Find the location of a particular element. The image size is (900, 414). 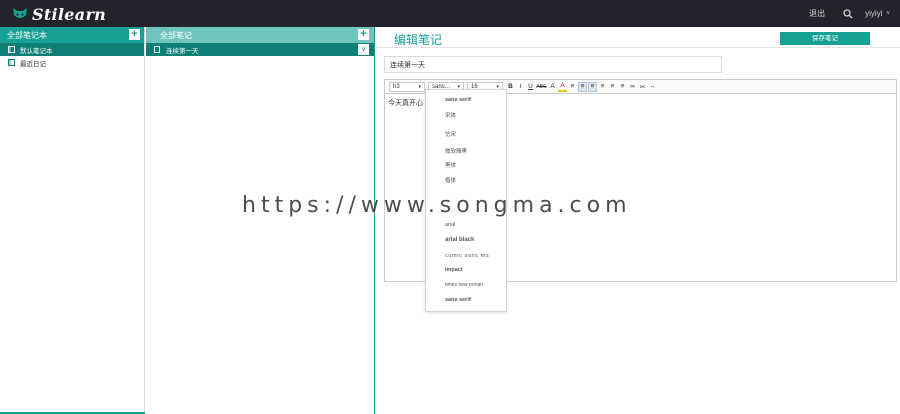

app-logo: Stilearn is located at coordinates (59, 14).